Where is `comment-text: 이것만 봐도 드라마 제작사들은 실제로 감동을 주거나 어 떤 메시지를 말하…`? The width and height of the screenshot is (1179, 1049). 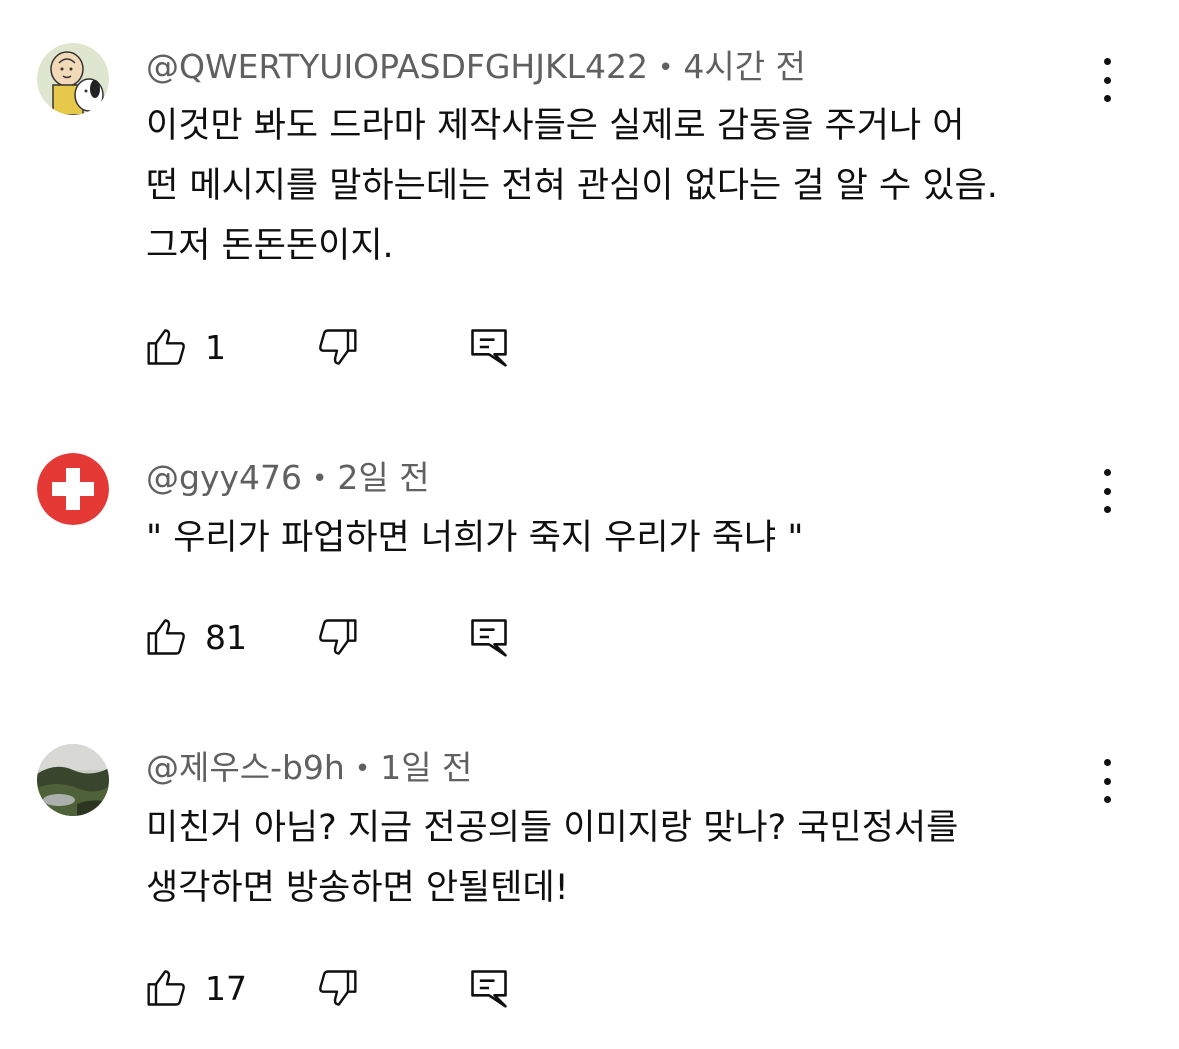
comment-text: 이것만 봐도 드라마 제작사들은 실제로 감동을 주거나 어 떤 메시지를 말하… is located at coordinates (626, 186).